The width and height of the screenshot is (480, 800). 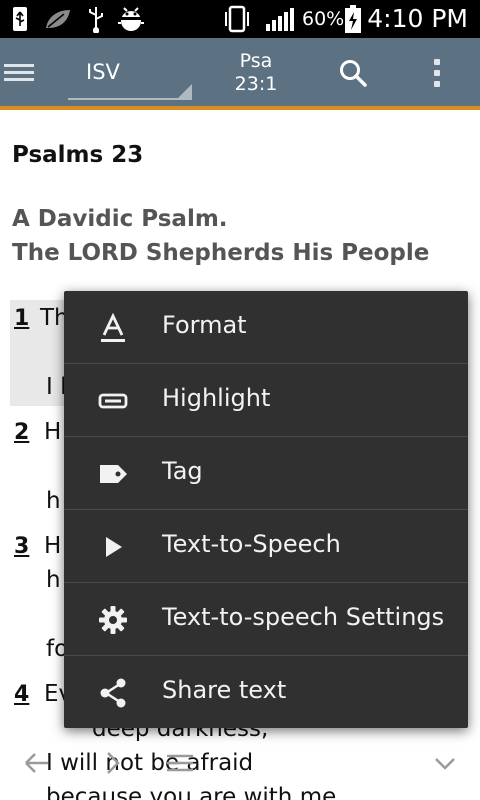 I want to click on leaf-icon, so click(x=58, y=19).